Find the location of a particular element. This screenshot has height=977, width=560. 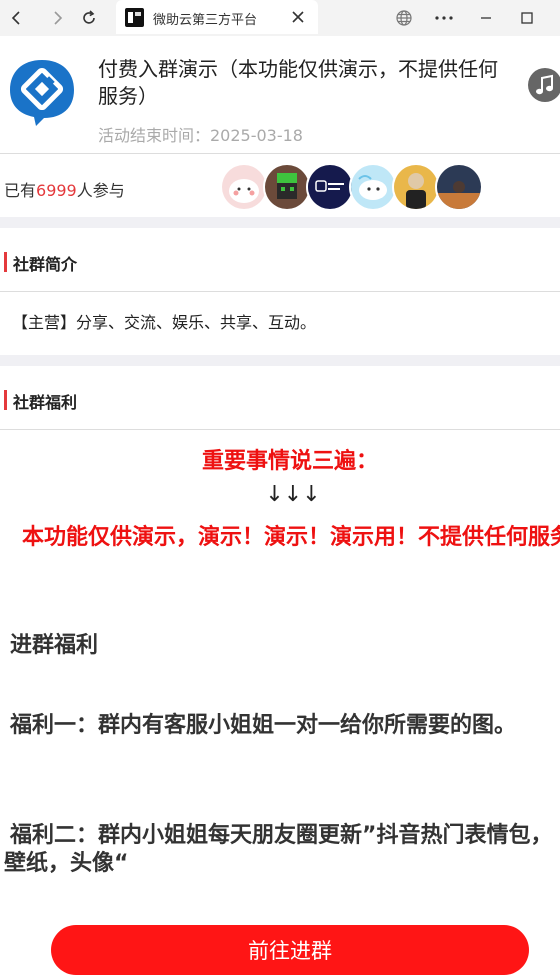

intro-heading: 社群简介 is located at coordinates (45, 264).